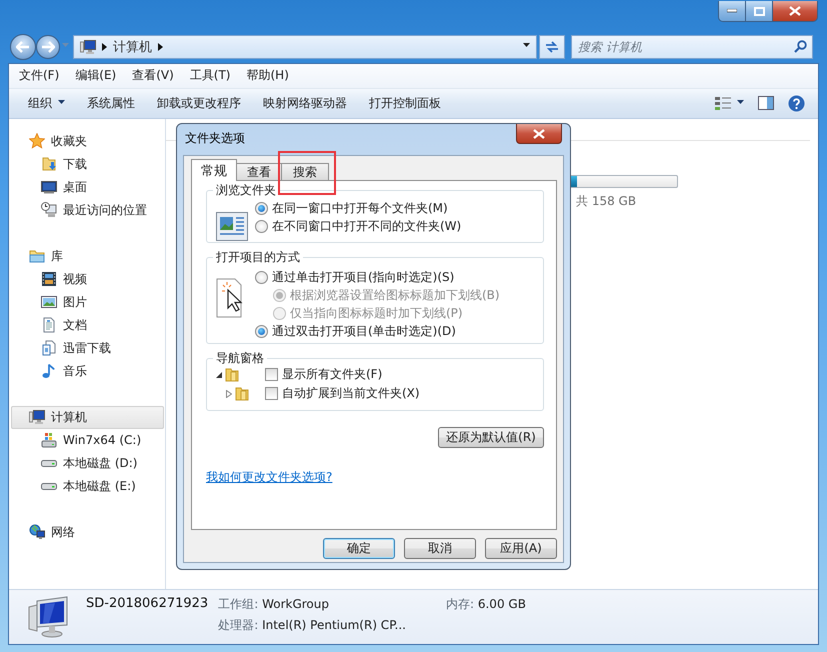  I want to click on radio-option: 通过双击打开项目(单击时选定)(D), so click(399, 331).